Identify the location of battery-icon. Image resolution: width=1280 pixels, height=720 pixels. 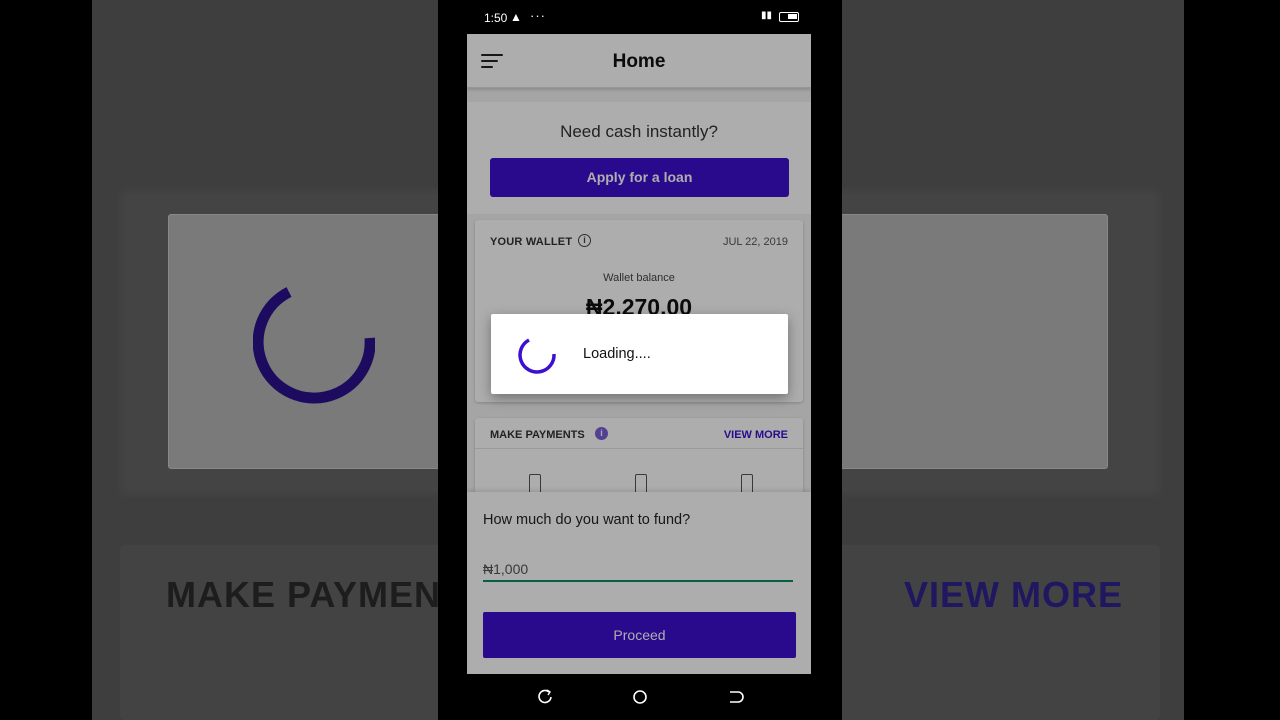
(789, 17).